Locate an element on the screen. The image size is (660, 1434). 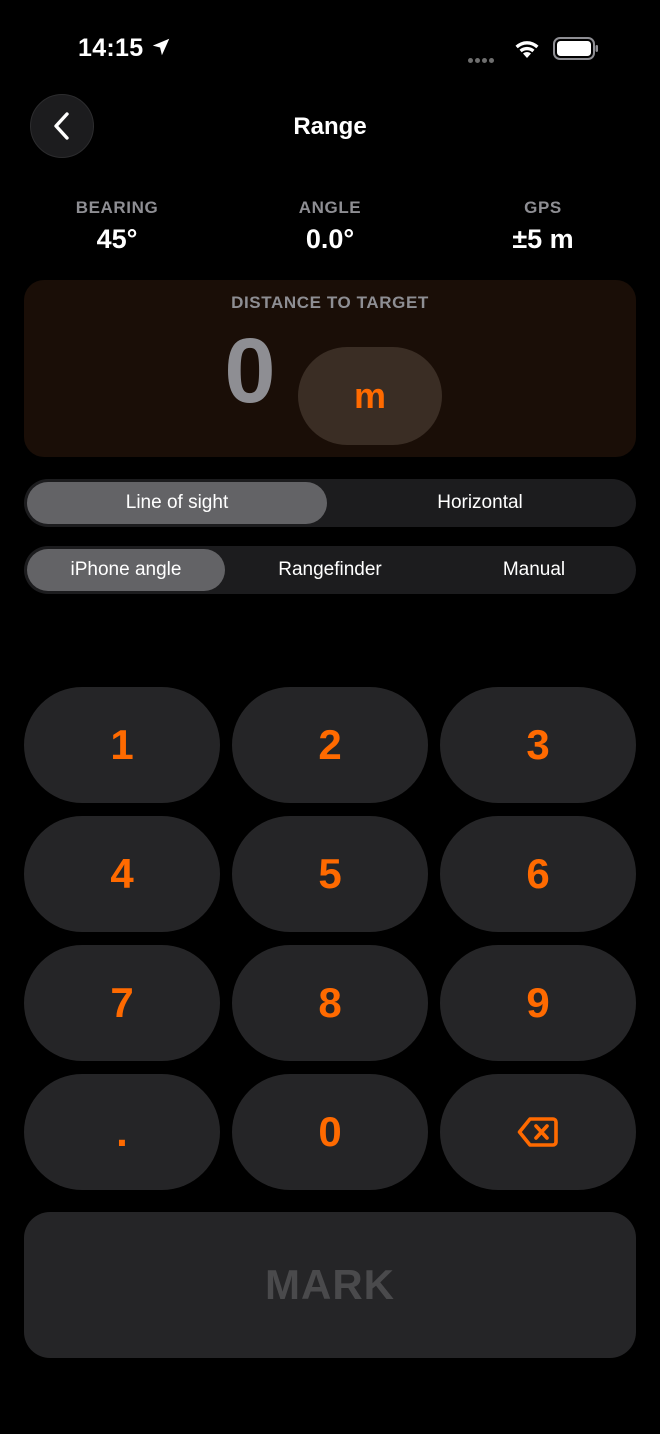
distance-label: DISTANCE TO TARGET is located at coordinates (330, 302).